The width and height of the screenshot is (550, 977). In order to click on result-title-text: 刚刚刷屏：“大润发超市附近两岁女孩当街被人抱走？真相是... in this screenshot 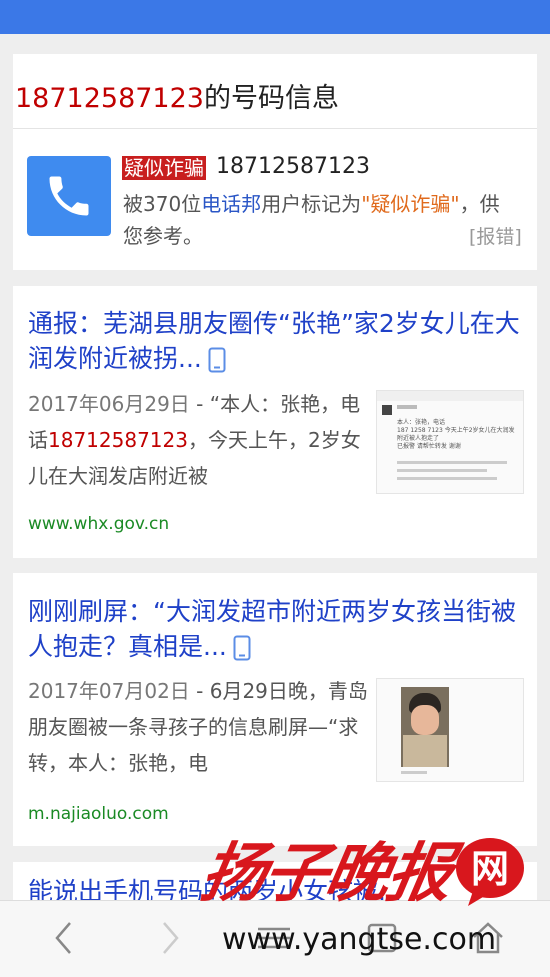, I will do `click(272, 629)`.